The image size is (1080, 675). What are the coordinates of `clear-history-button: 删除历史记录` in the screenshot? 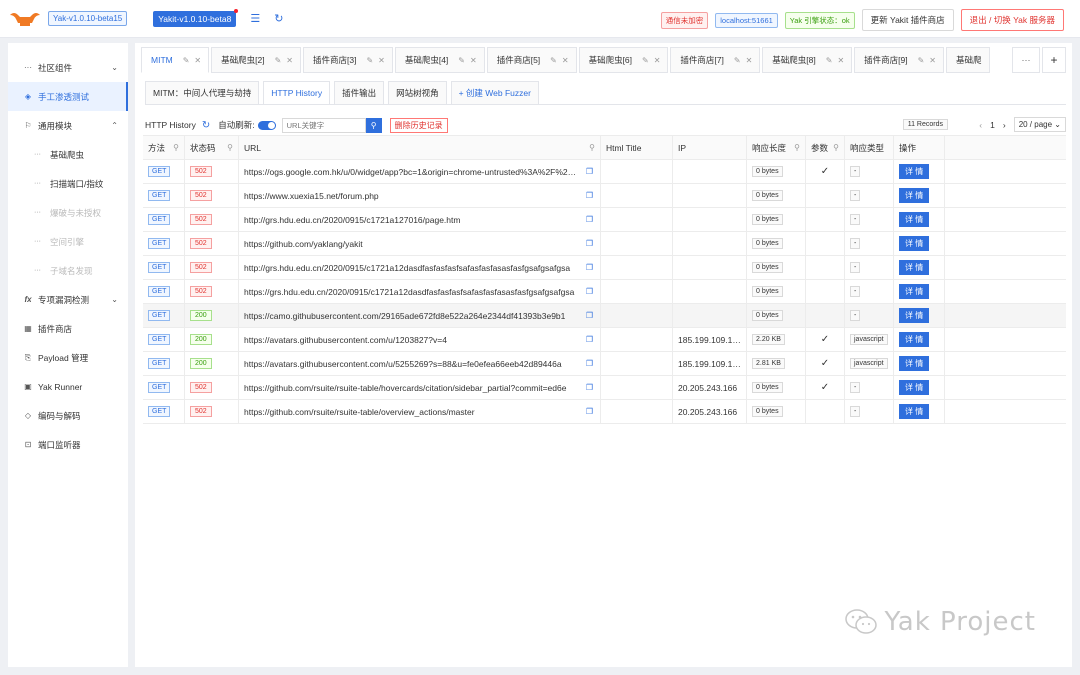 It's located at (418, 125).